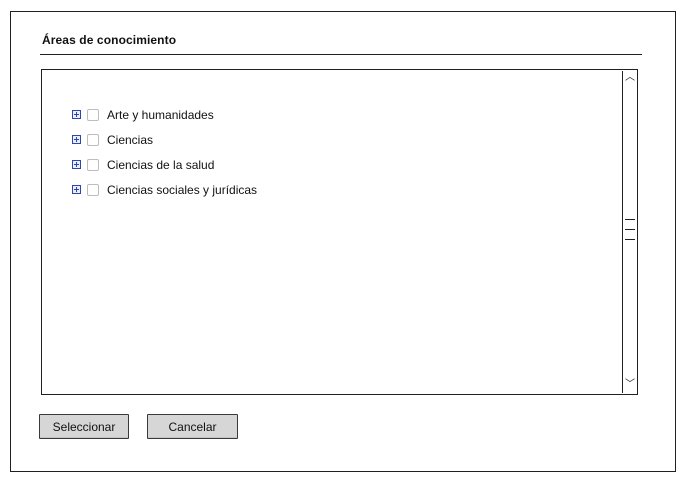 The width and height of the screenshot is (685, 481). Describe the element at coordinates (160, 114) in the screenshot. I see `tree-item-label: Arte y humanidades` at that location.